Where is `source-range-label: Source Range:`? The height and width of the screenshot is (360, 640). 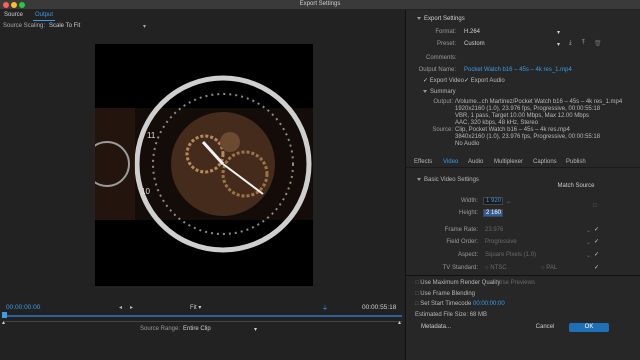 source-range-label: Source Range: is located at coordinates (160, 329).